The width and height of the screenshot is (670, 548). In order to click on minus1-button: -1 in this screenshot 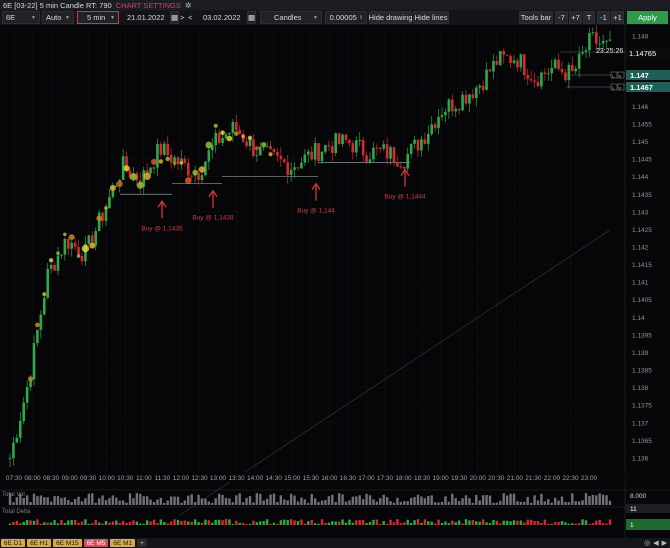, I will do `click(603, 17)`.